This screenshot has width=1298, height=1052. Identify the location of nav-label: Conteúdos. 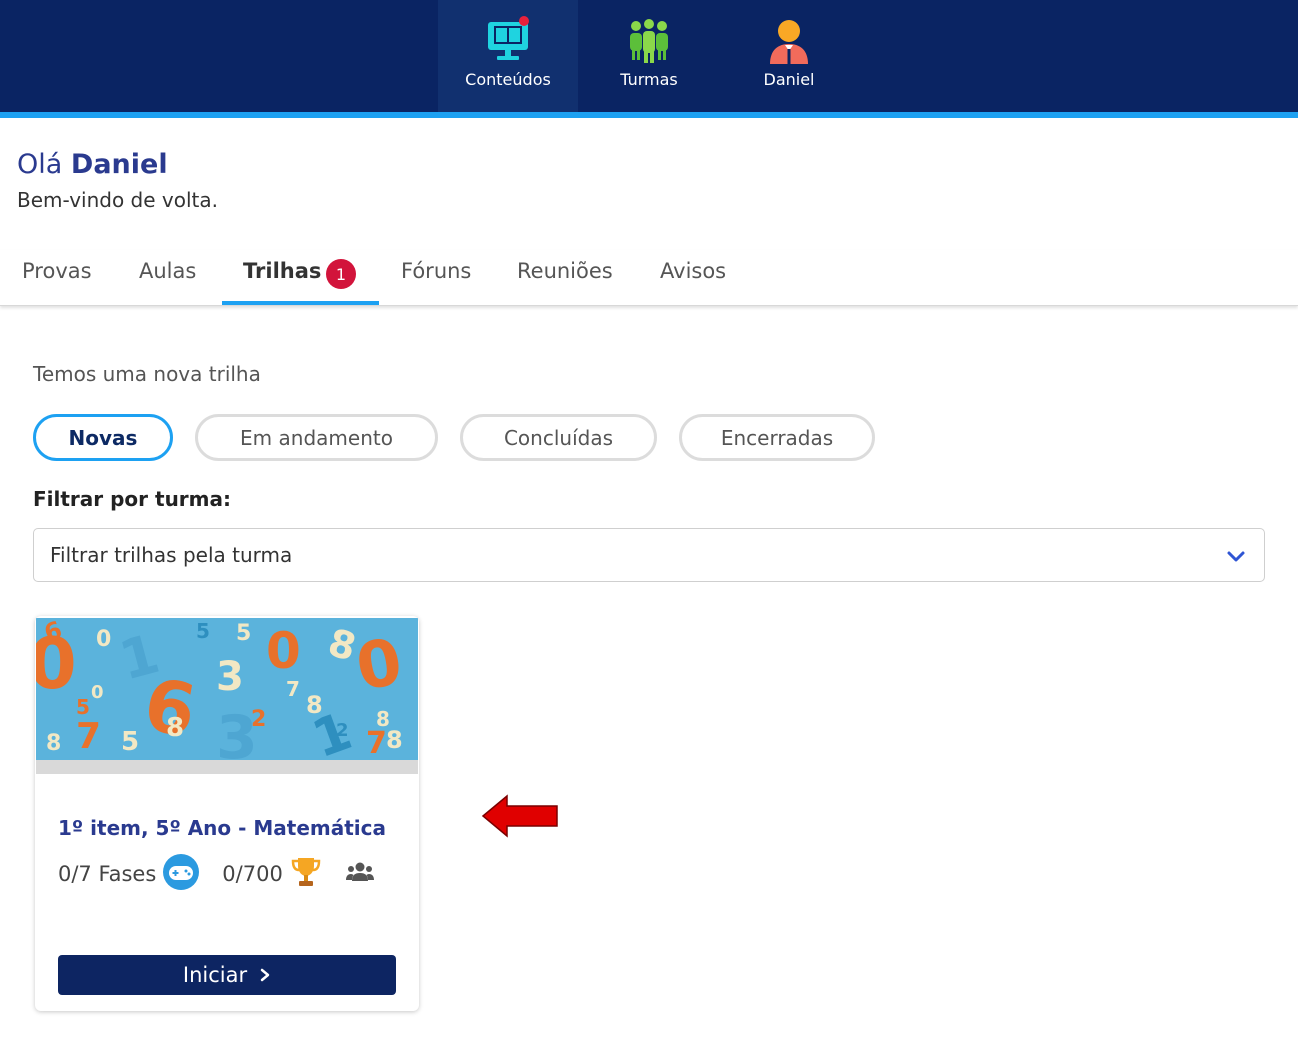
(508, 79).